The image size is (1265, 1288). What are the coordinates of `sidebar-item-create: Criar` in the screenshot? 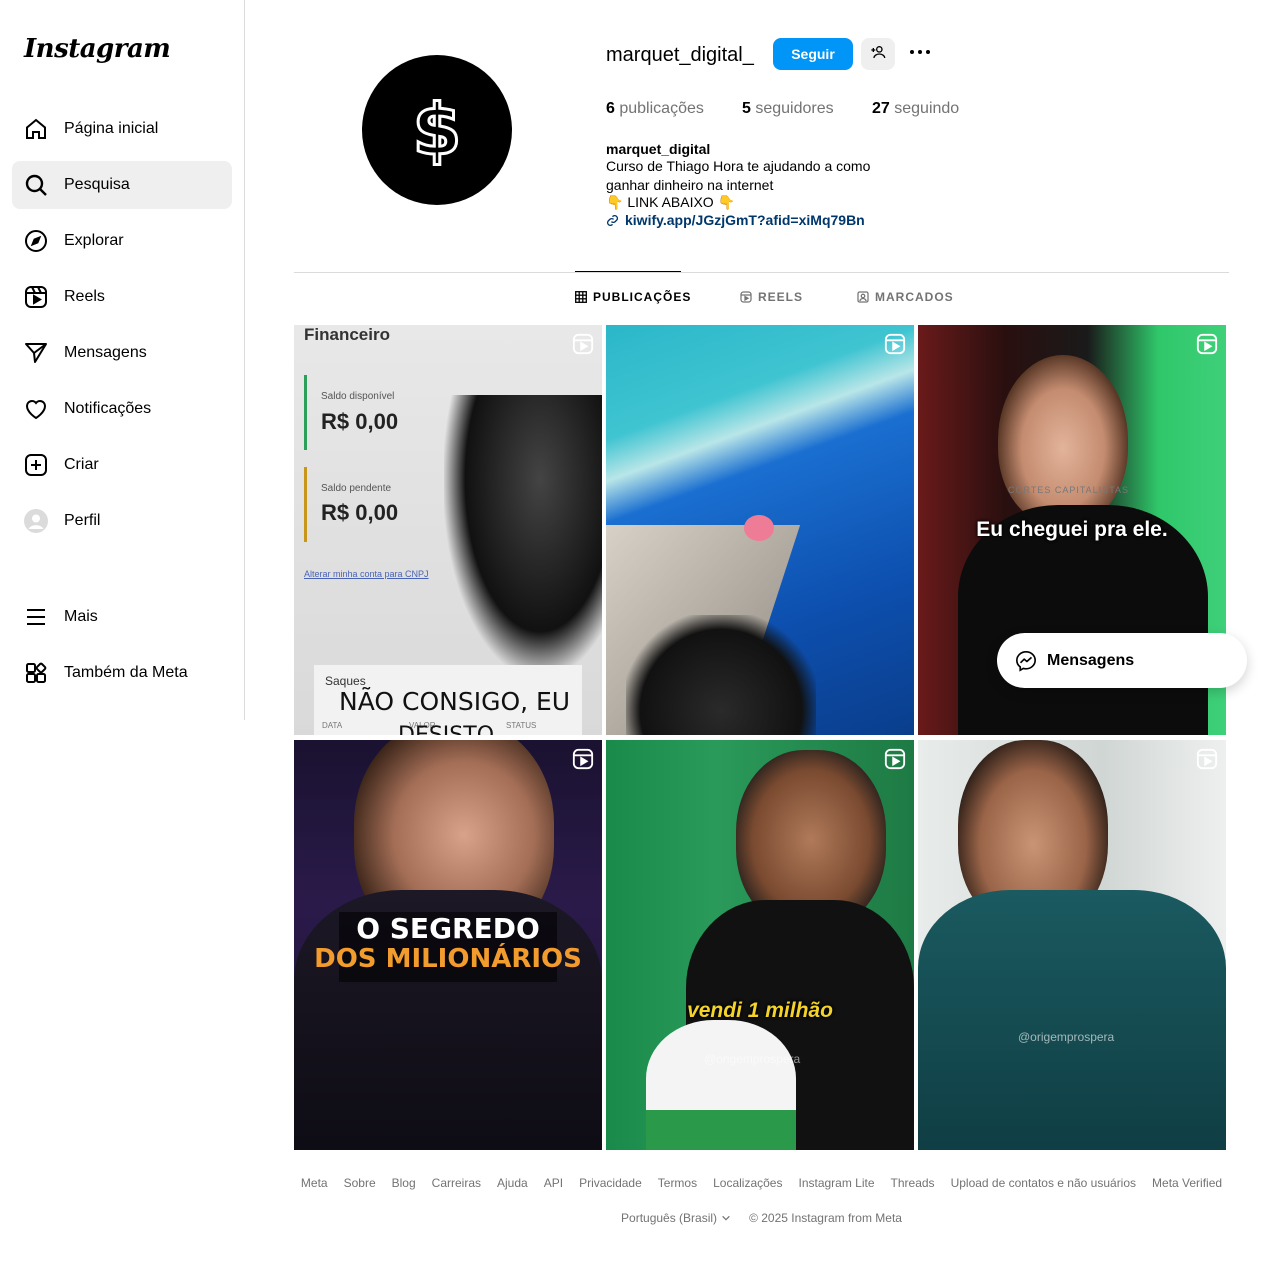 It's located at (122, 465).